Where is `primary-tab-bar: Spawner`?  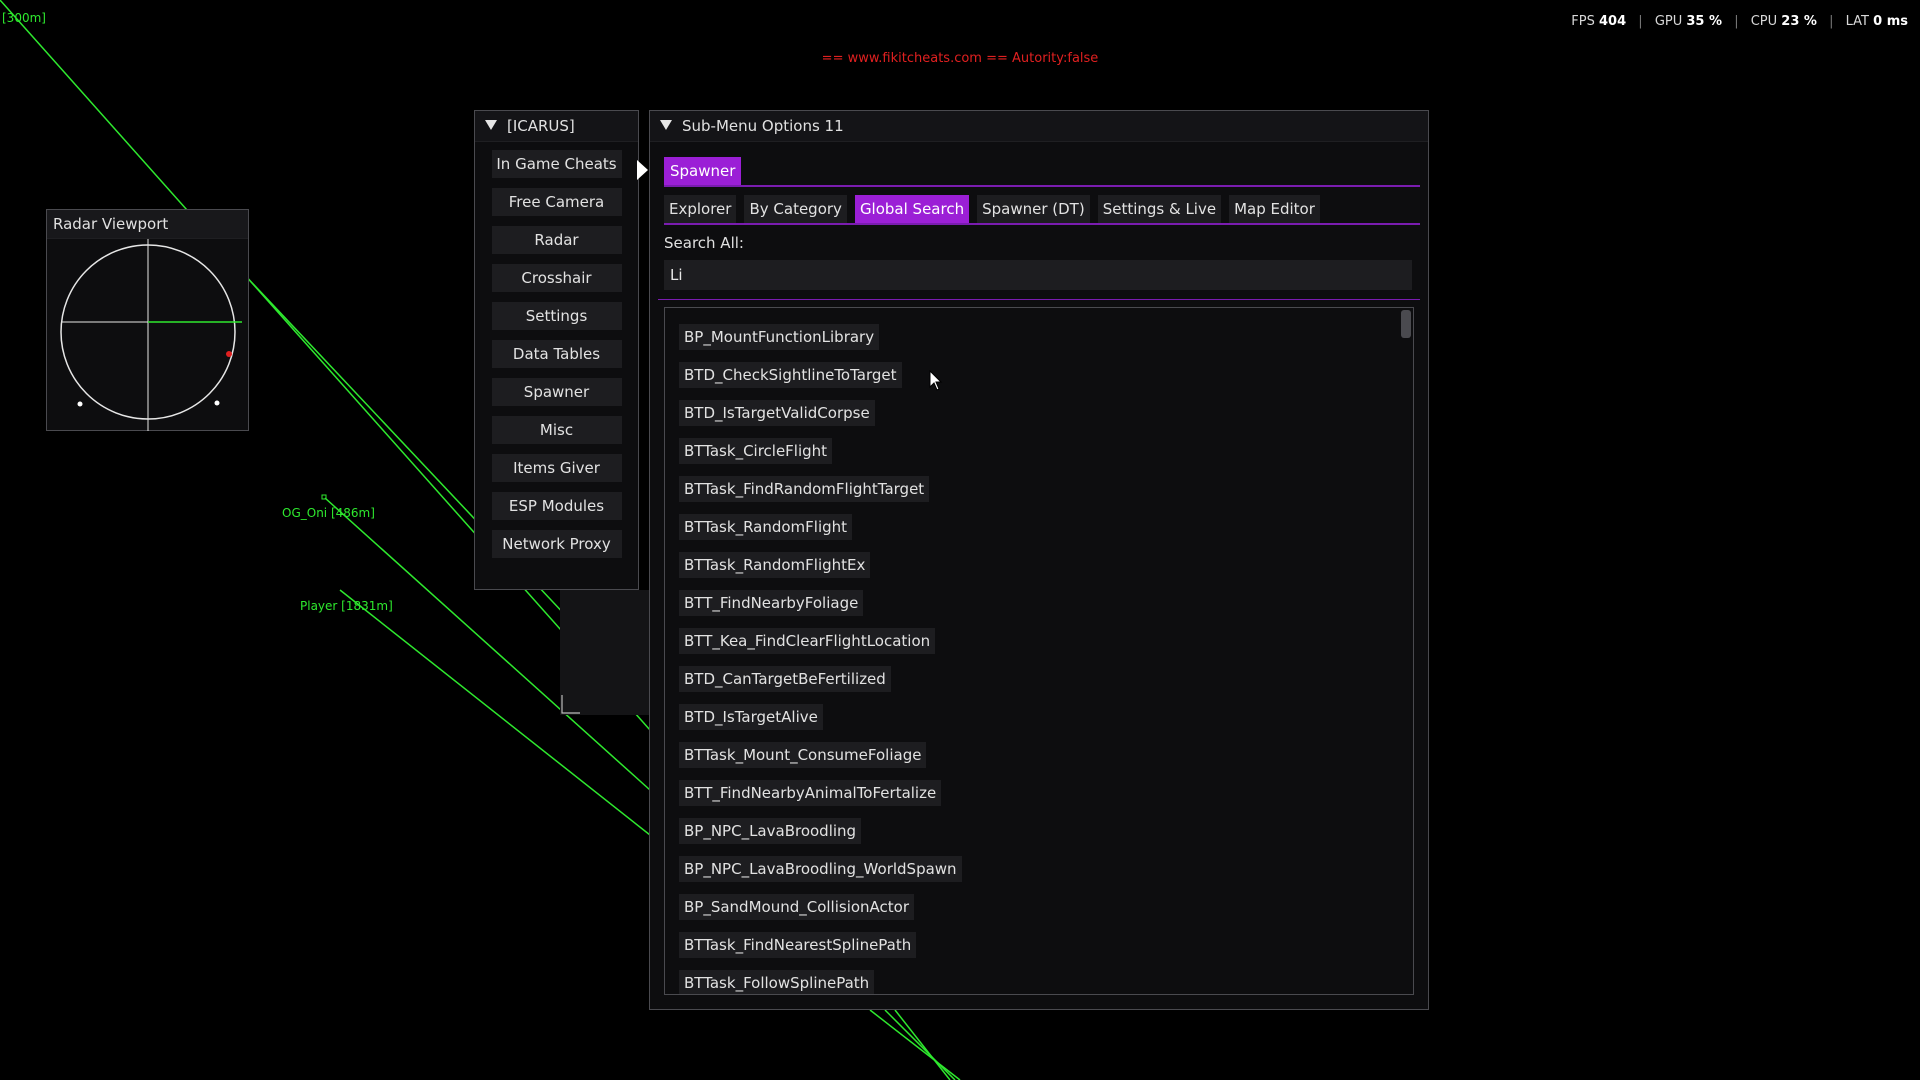 primary-tab-bar: Spawner is located at coordinates (703, 171).